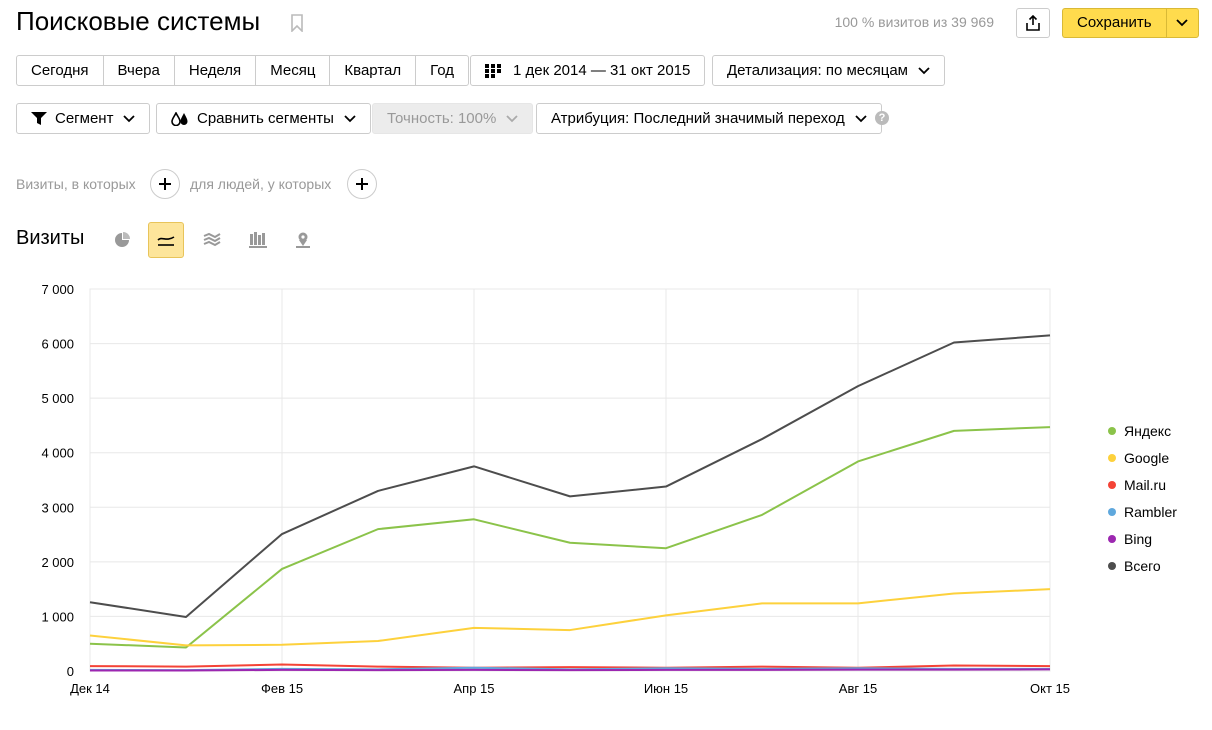 The image size is (1212, 730). I want to click on legend-item: Всего, so click(1142, 565).